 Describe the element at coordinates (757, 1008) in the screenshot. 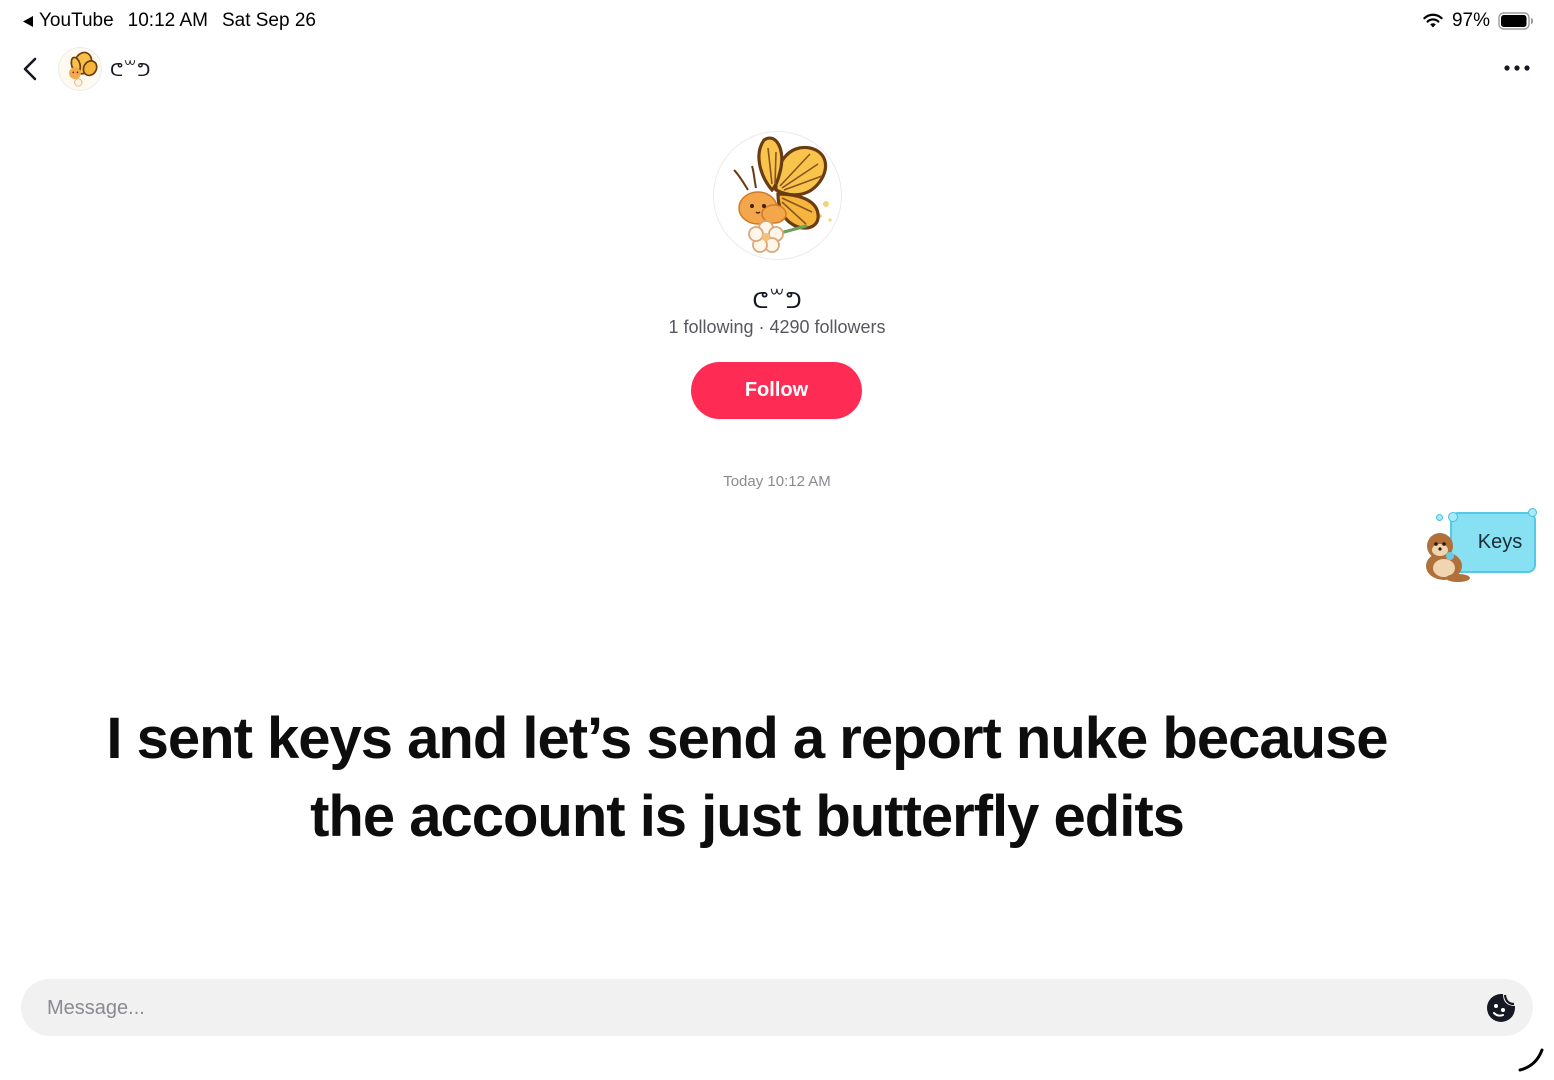

I see `message-input` at that location.